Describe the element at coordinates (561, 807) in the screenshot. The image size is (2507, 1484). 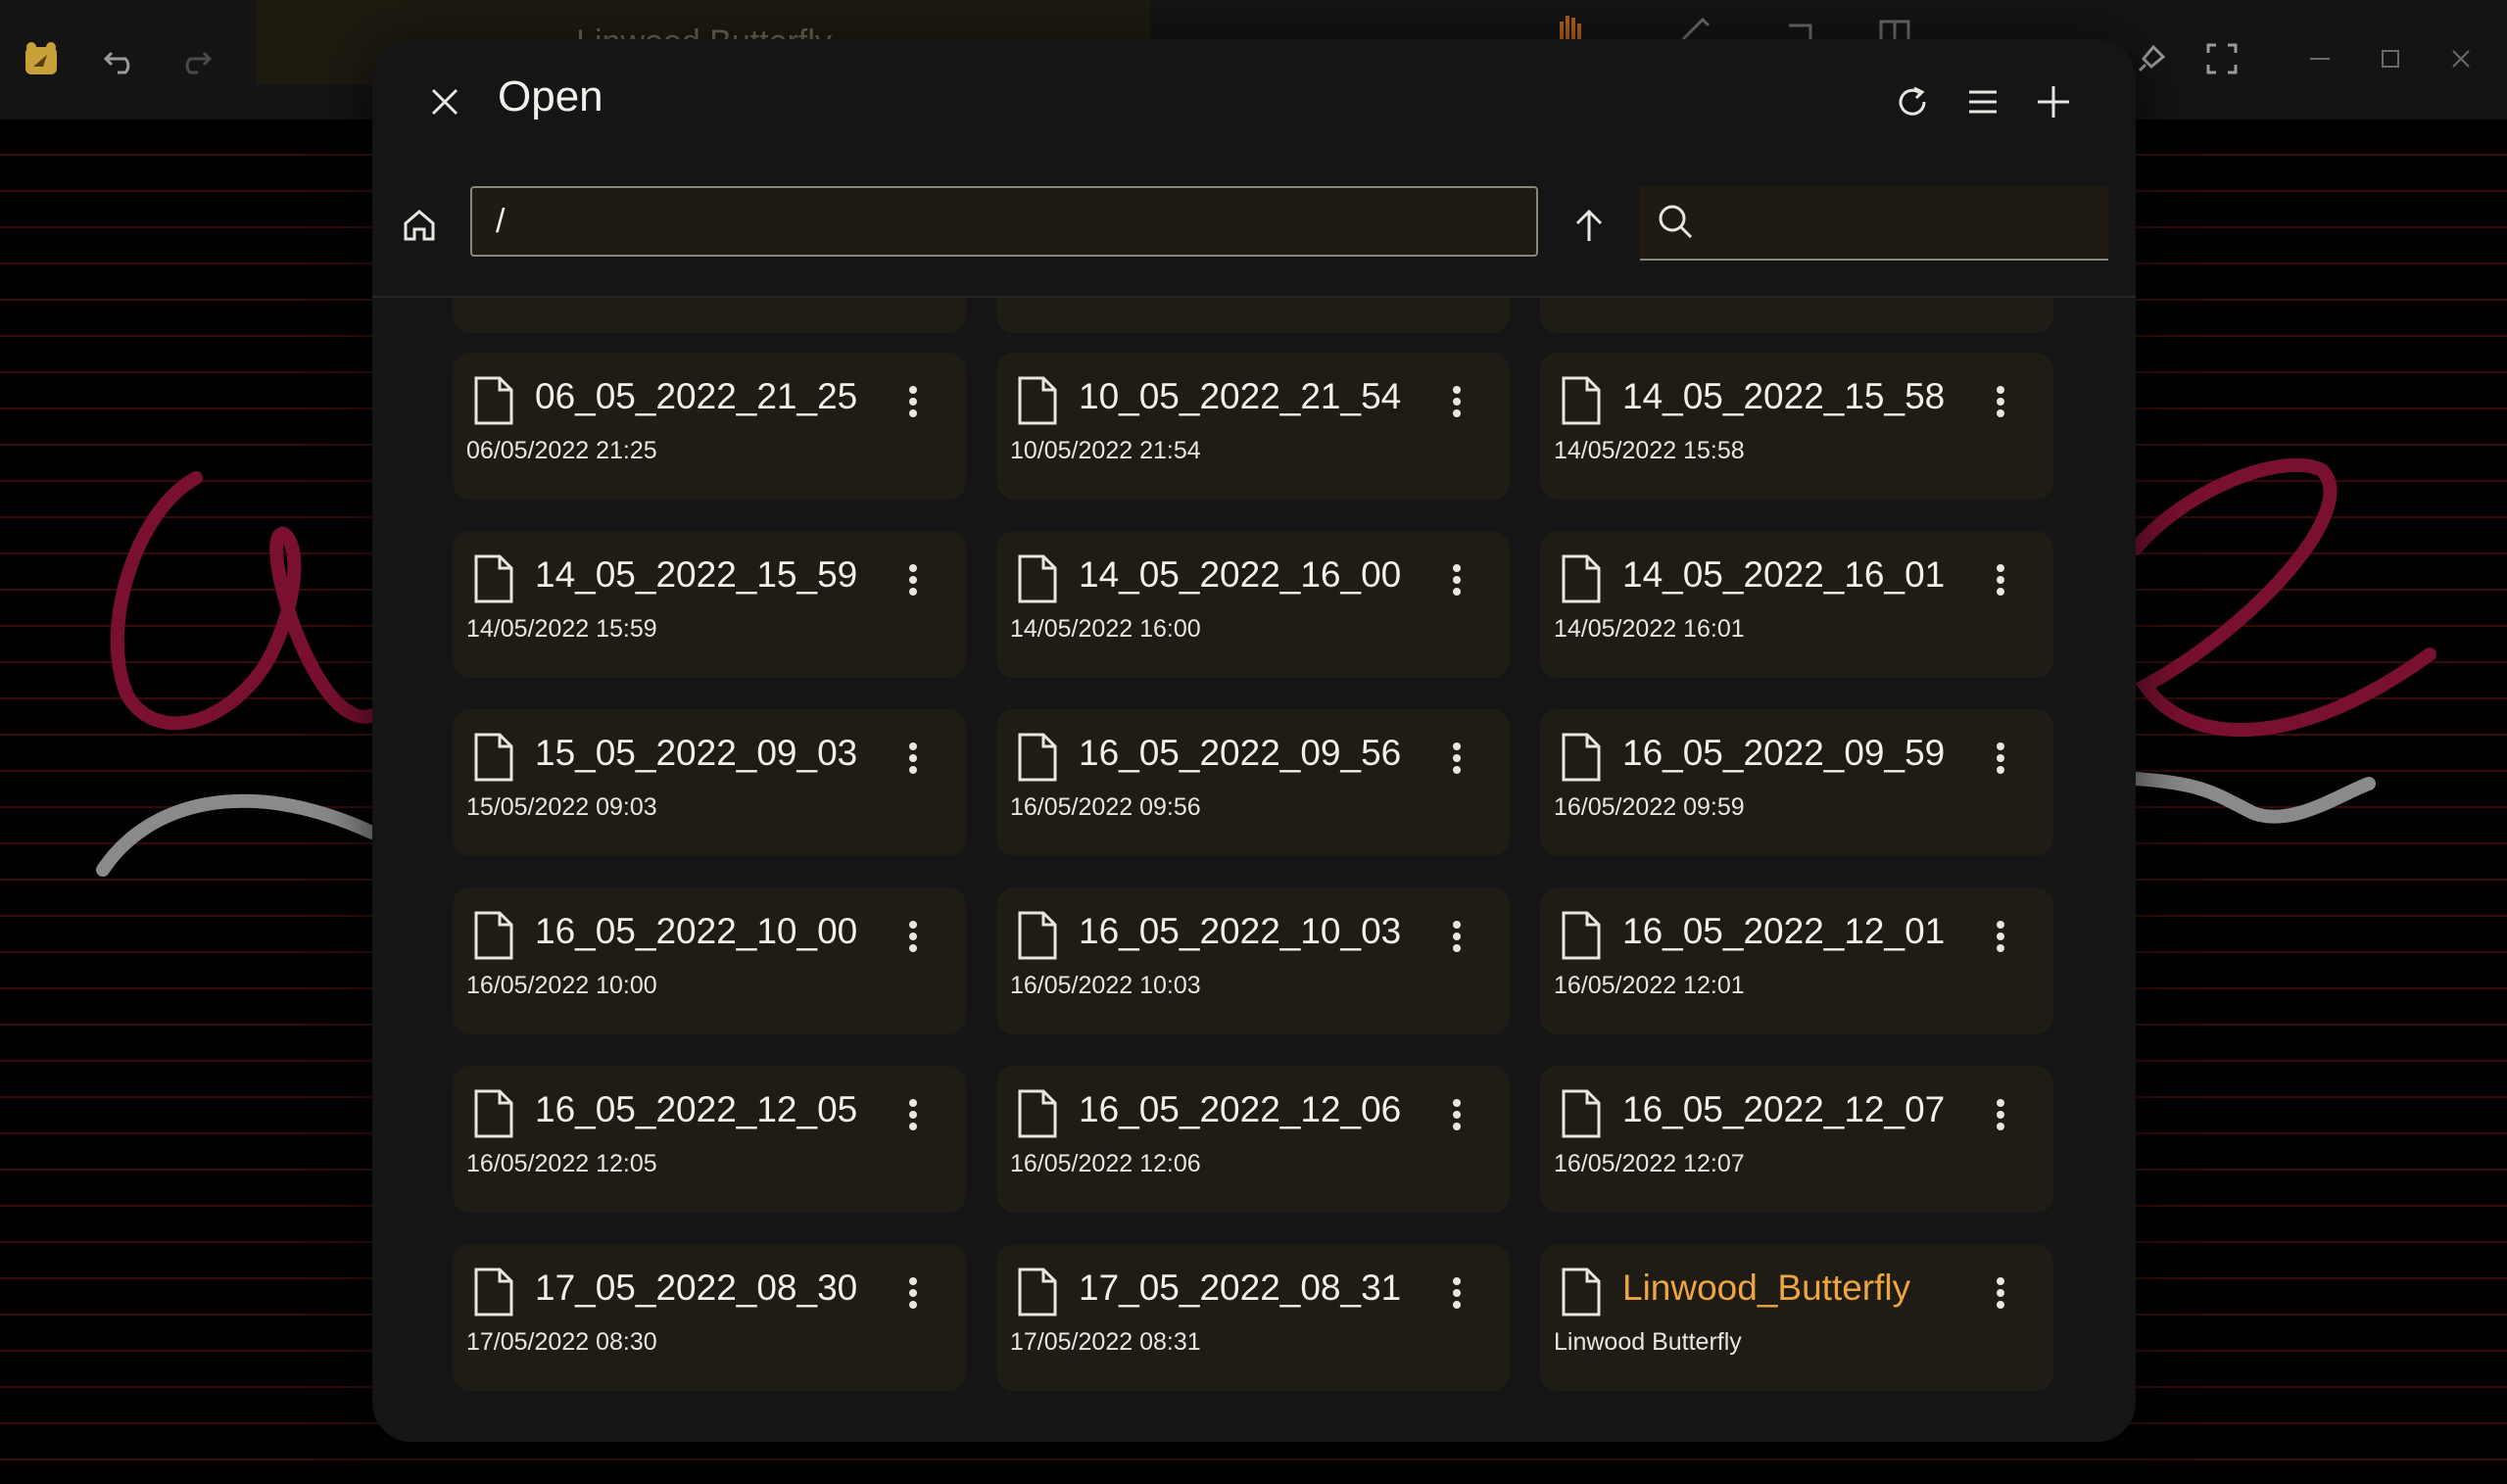
I see `file-date: 15/05/2022 09:03` at that location.